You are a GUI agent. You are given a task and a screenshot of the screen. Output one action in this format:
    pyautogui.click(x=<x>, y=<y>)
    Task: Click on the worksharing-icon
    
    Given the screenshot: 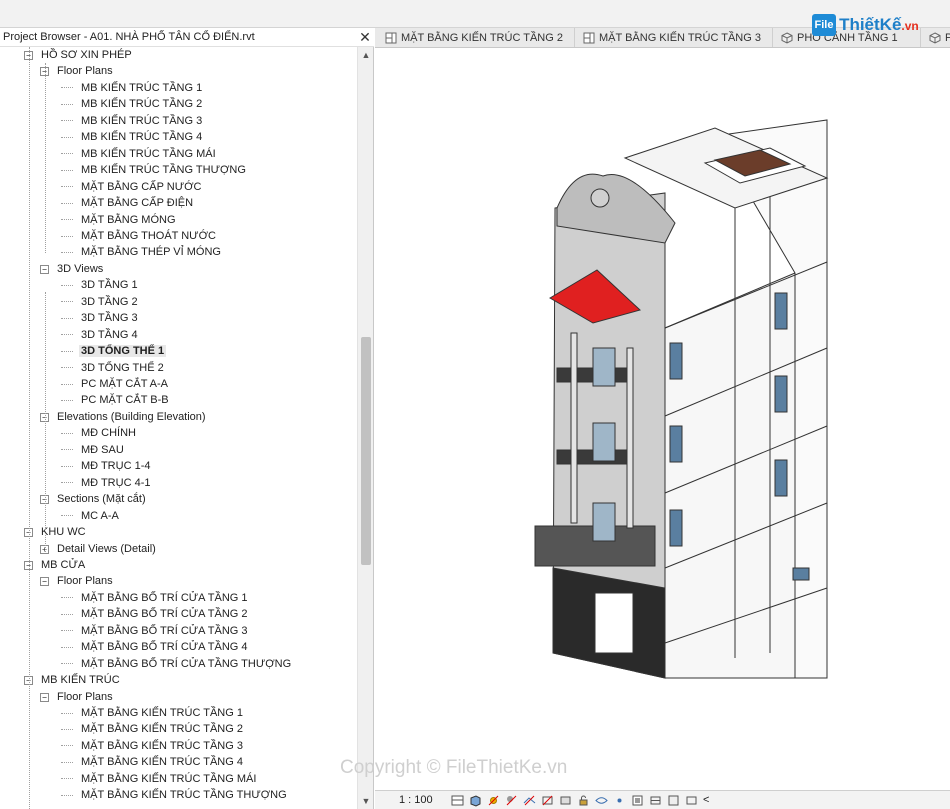 What is the action you would take?
    pyautogui.click(x=637, y=800)
    